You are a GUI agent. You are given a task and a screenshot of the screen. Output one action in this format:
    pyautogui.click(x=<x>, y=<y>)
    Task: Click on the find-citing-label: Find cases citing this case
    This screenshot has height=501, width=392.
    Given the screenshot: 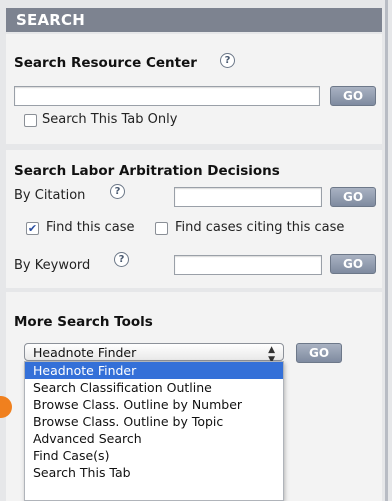 What is the action you would take?
    pyautogui.click(x=260, y=227)
    